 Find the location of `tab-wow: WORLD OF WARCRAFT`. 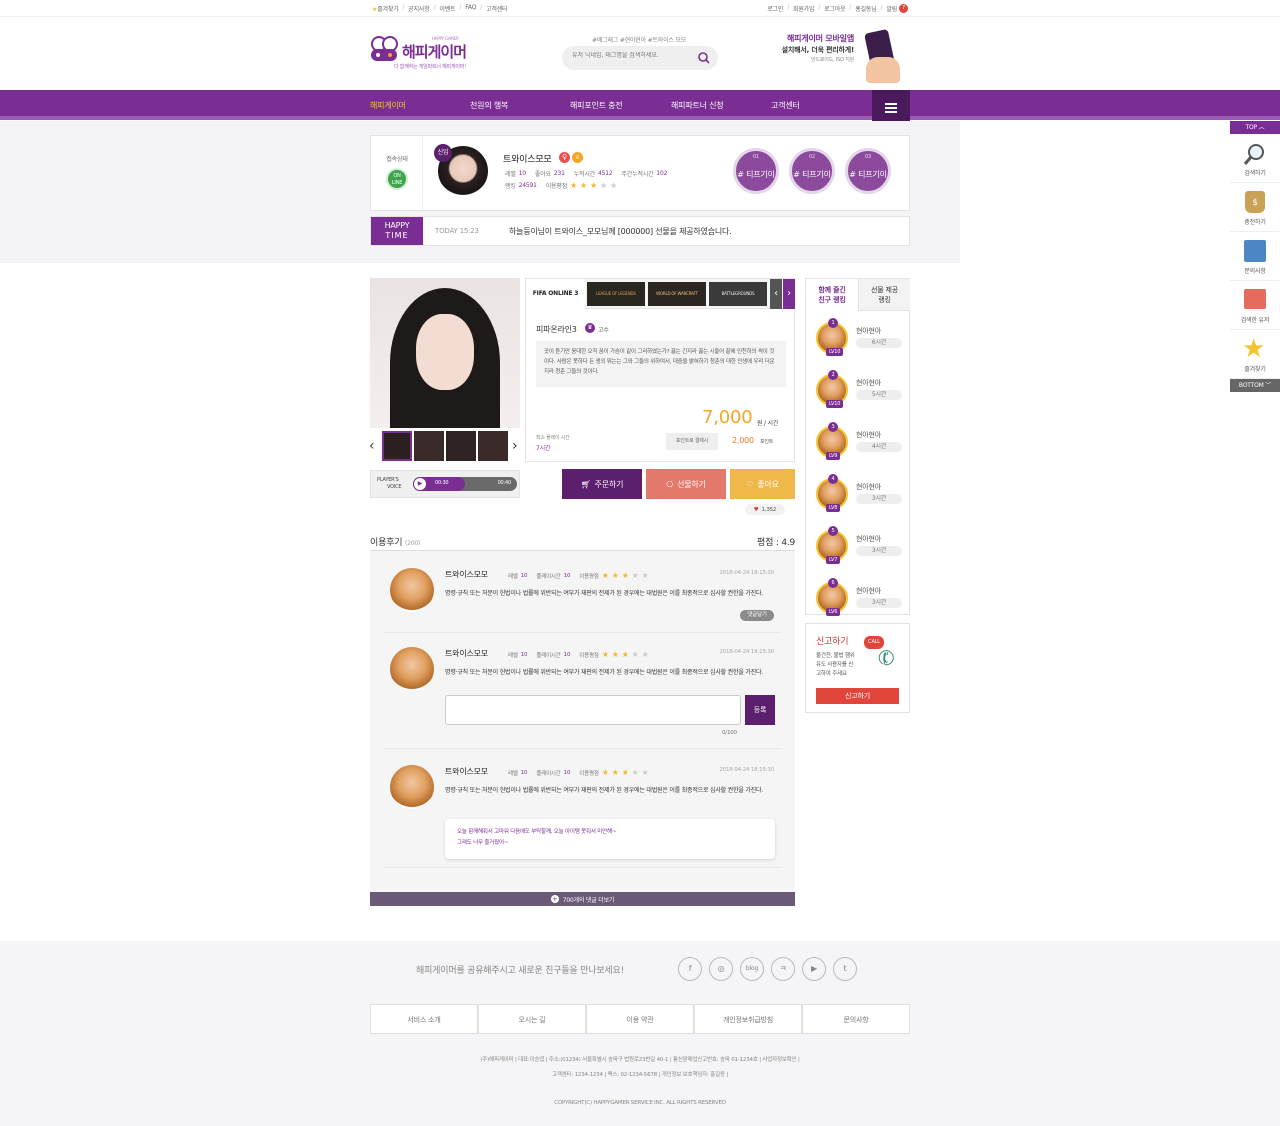

tab-wow: WORLD OF WARCRAFT is located at coordinates (677, 294).